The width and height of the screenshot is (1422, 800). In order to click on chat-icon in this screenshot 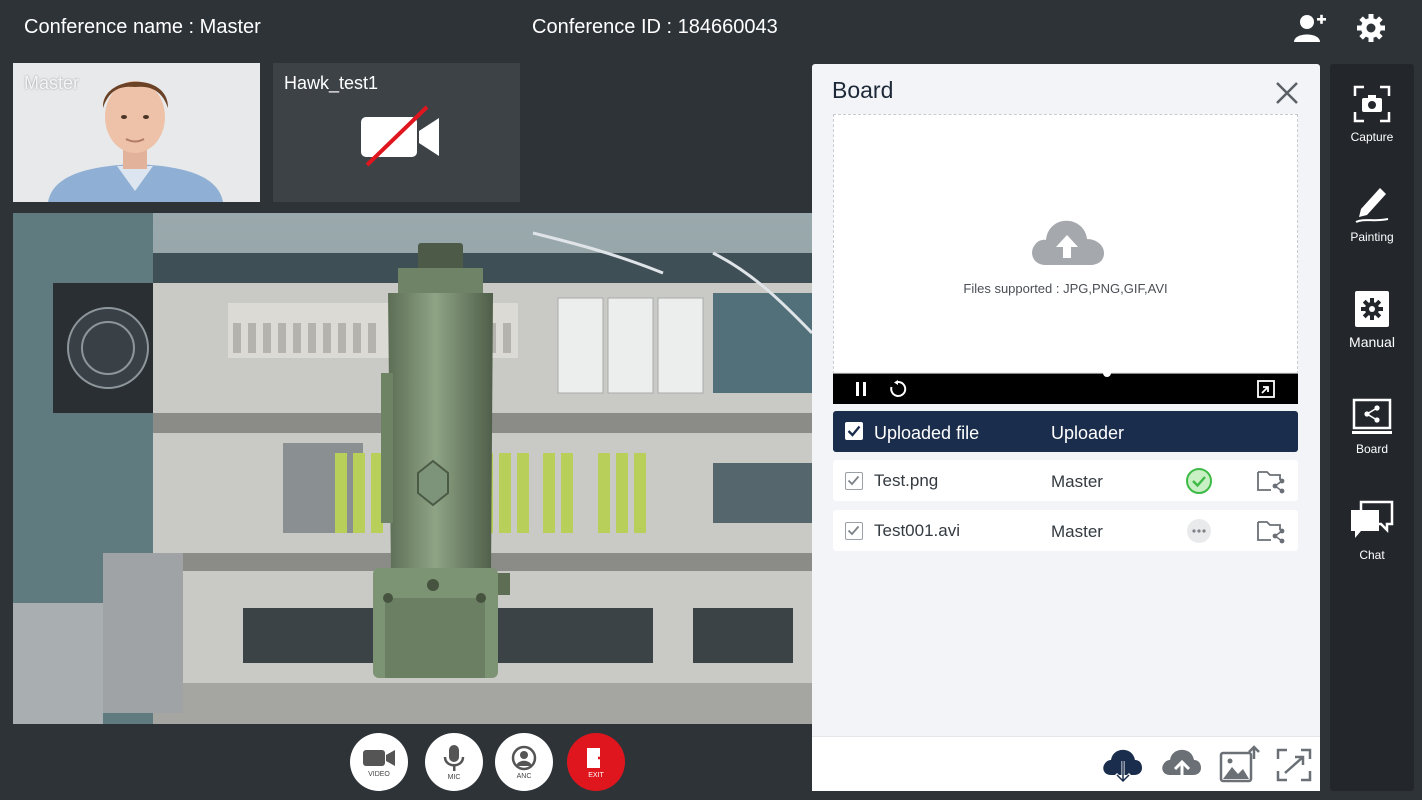, I will do `click(1372, 519)`.